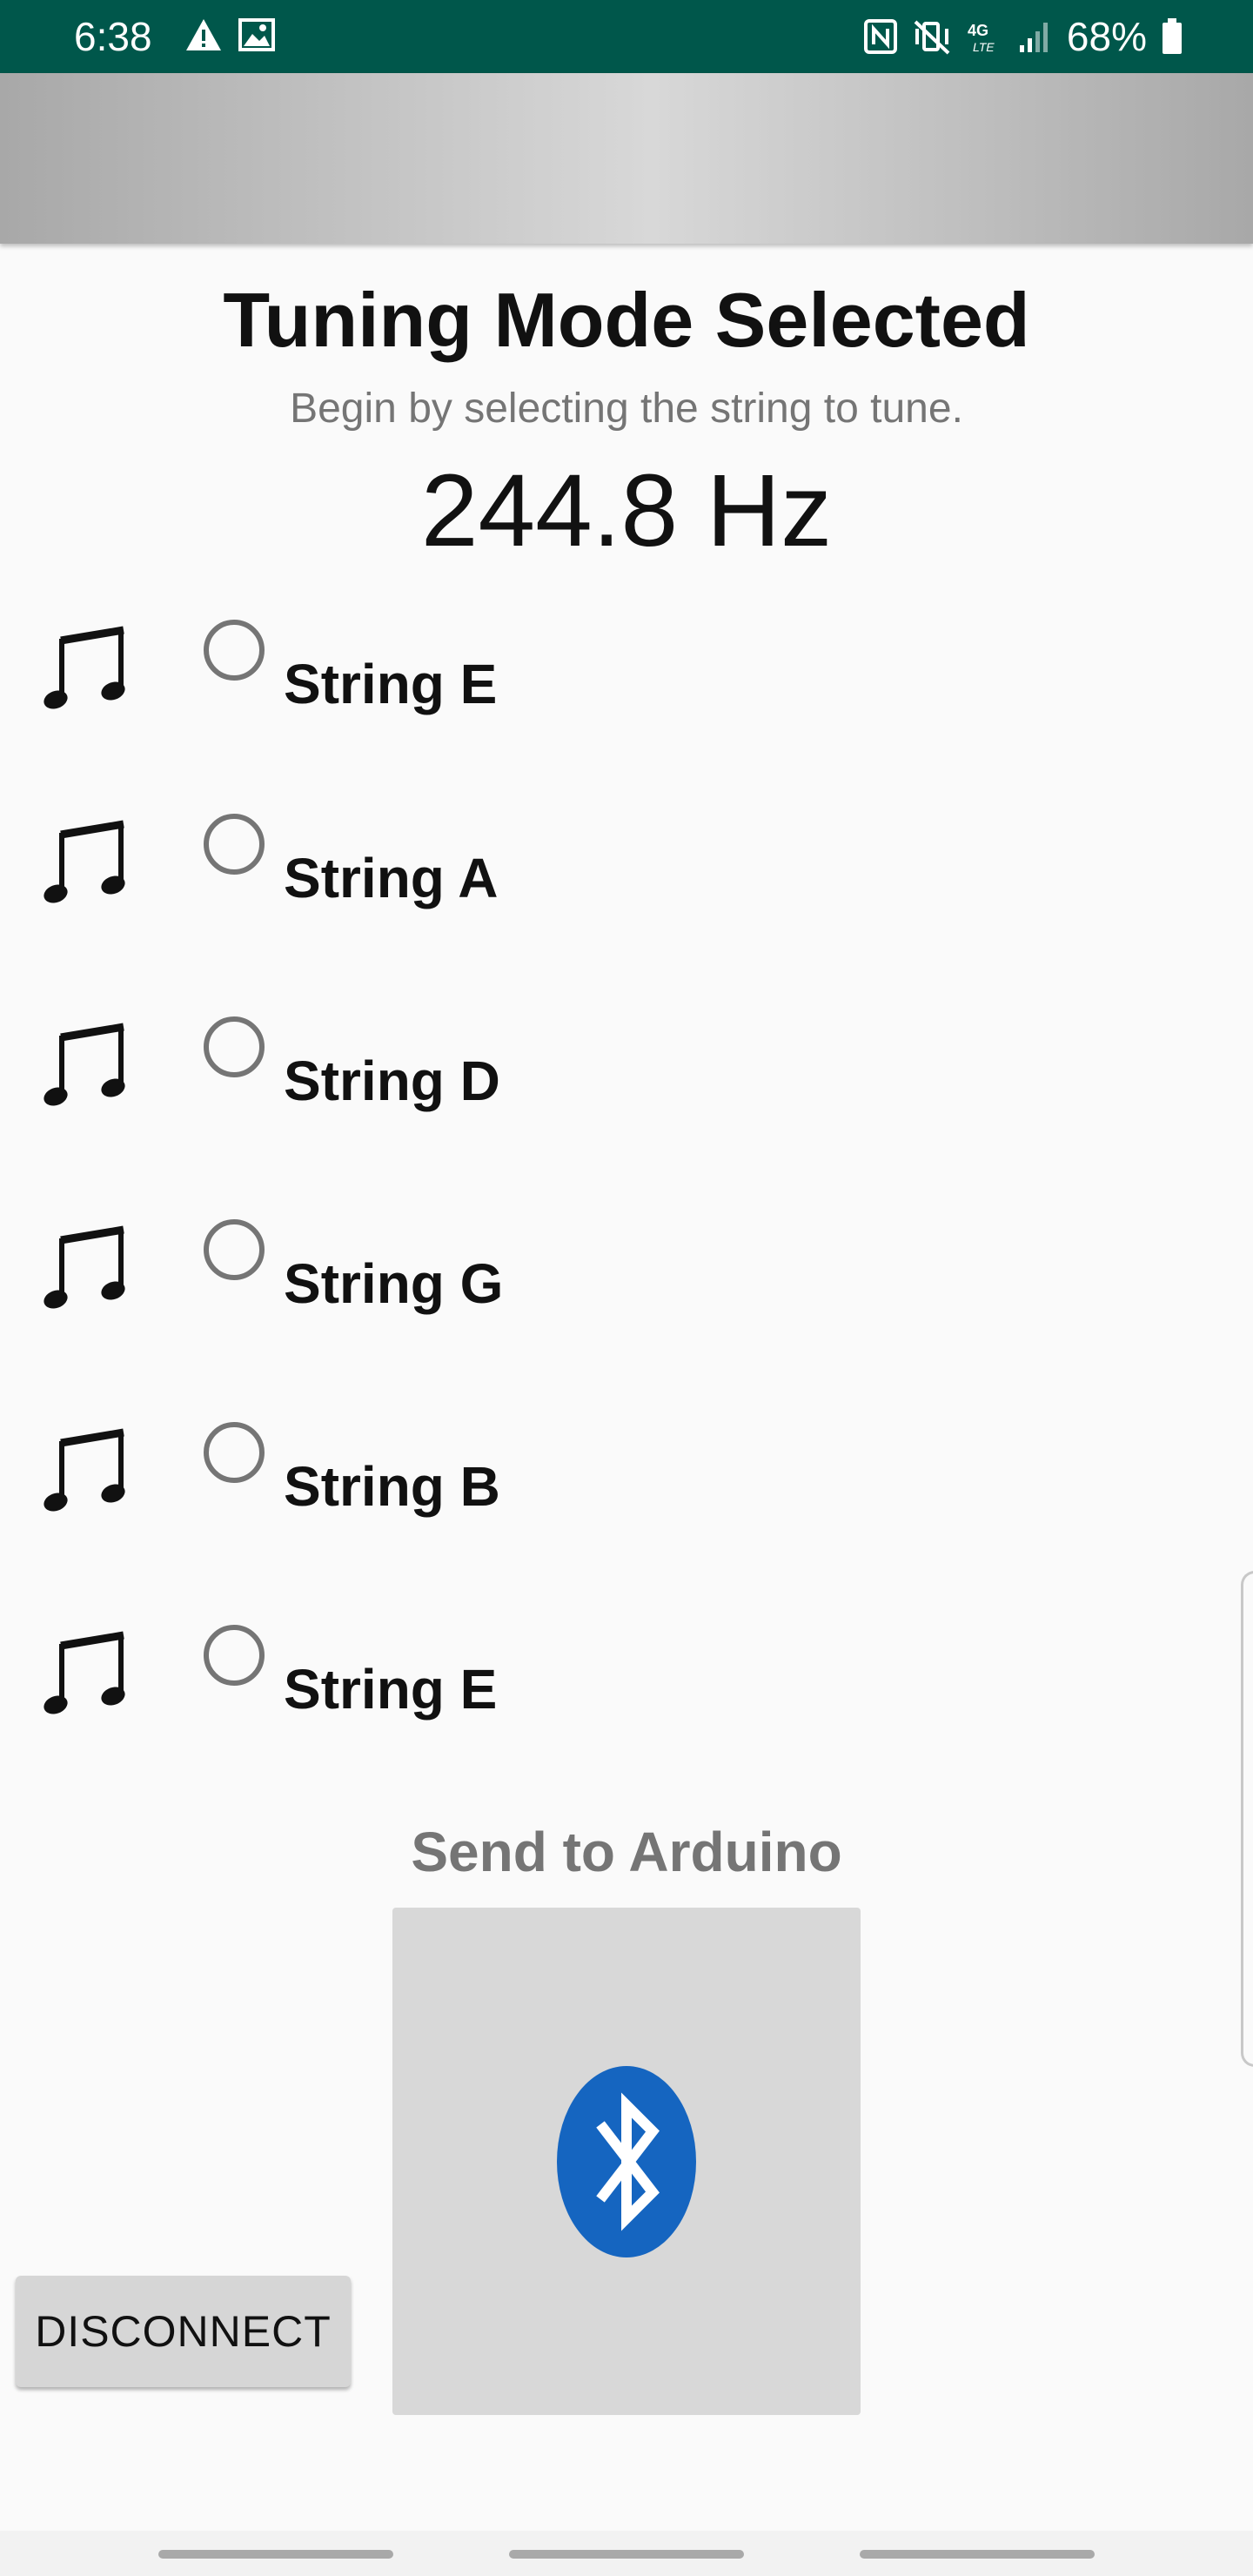 The height and width of the screenshot is (2576, 1253). I want to click on nav-back-button, so click(977, 2554).